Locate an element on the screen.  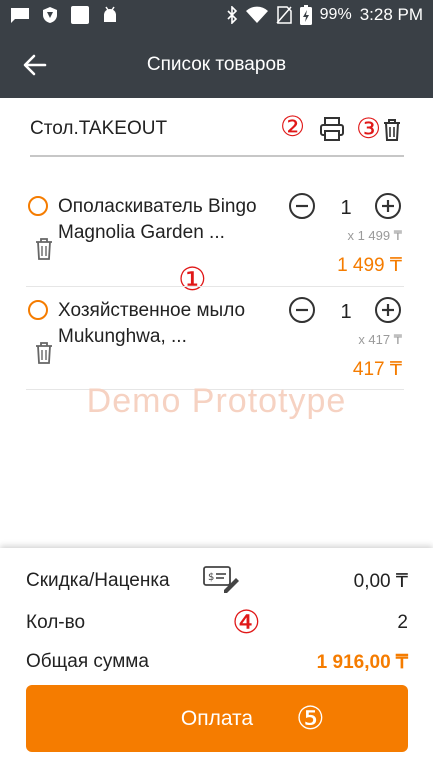
app-bar: Список товаров is located at coordinates (216, 64).